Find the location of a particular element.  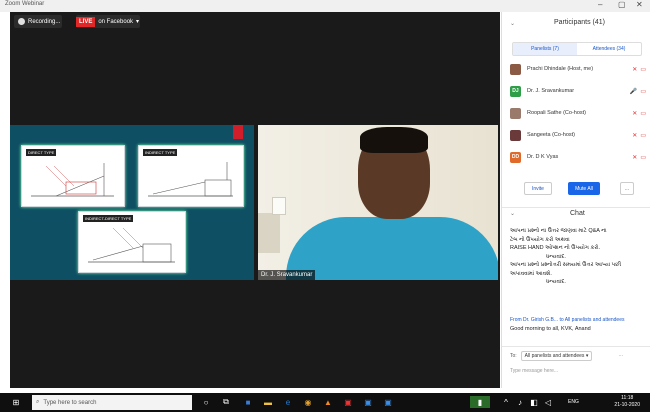

invite-button: Invite is located at coordinates (538, 188).